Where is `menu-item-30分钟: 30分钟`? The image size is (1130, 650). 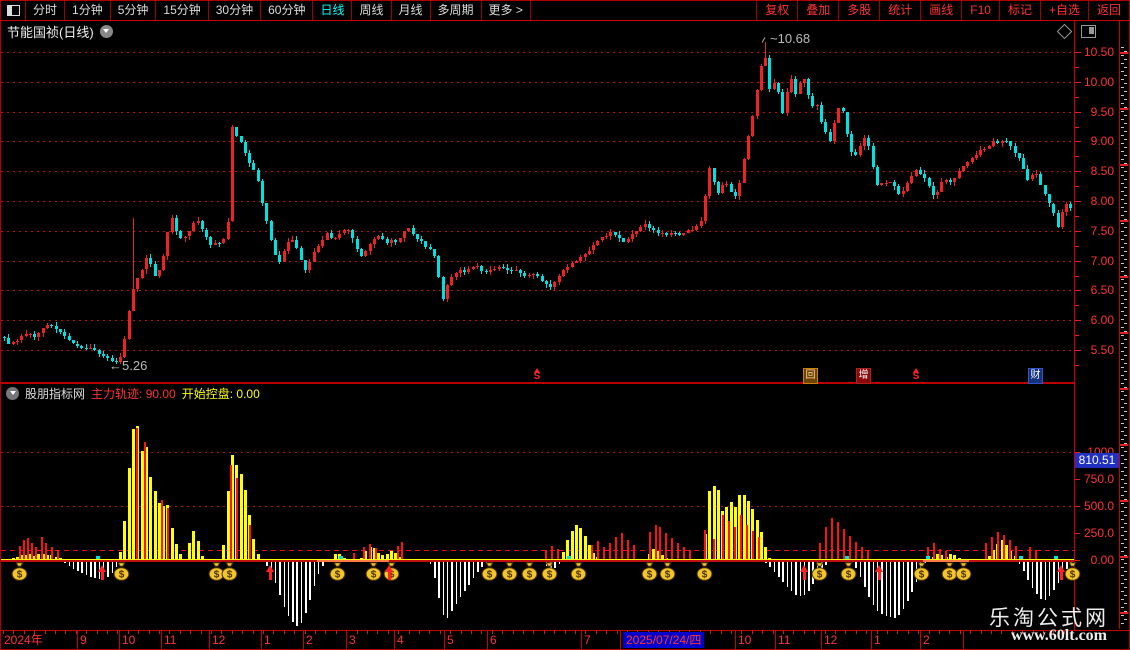 menu-item-30分钟: 30分钟 is located at coordinates (235, 10).